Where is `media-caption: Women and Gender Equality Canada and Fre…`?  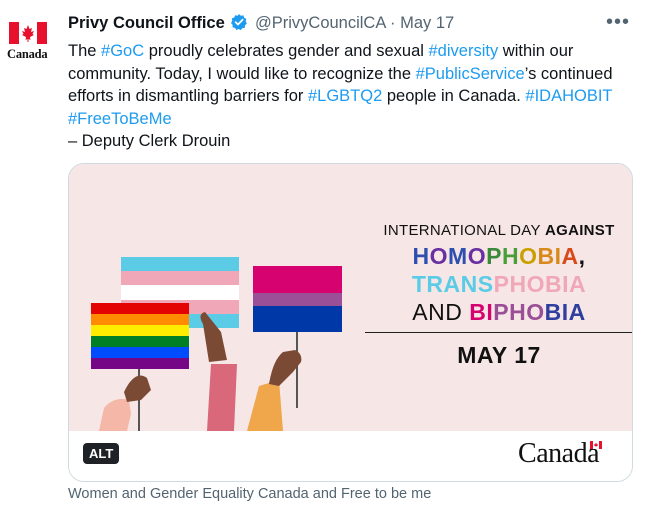
media-caption: Women and Gender Equality Canada and Fre… is located at coordinates (249, 494).